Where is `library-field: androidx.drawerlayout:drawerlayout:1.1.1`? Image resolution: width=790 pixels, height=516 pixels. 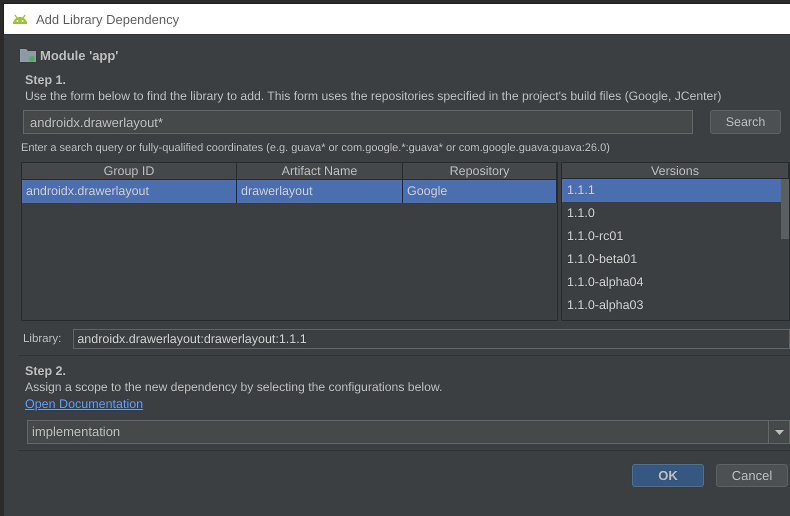
library-field: androidx.drawerlayout:drawerlayout:1.1.1 is located at coordinates (431, 339).